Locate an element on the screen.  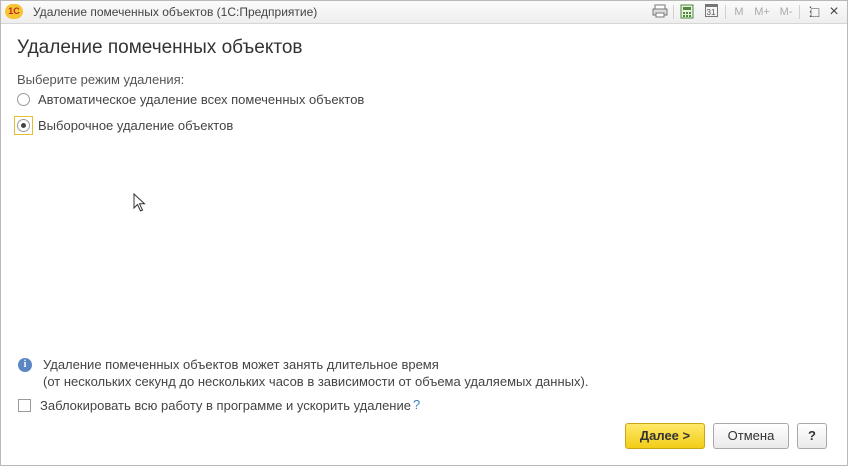
printer-icon is located at coordinates (660, 12).